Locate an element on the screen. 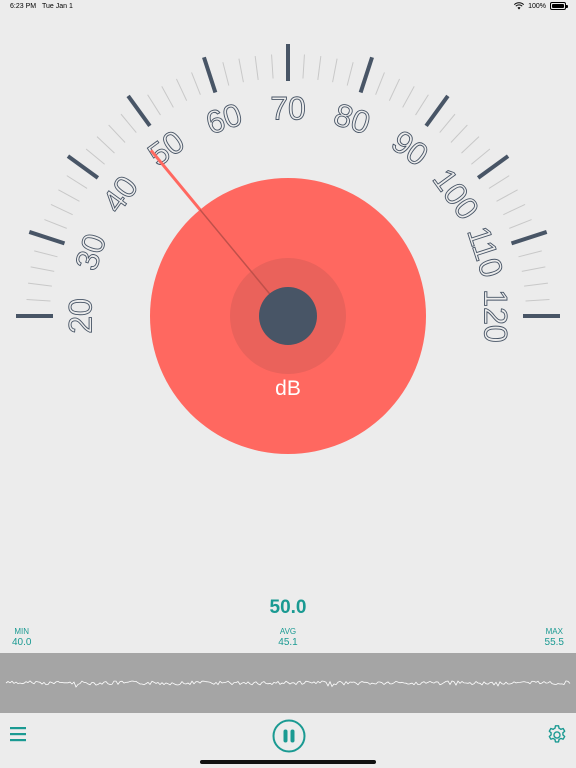  scale-label: 100 is located at coordinates (456, 194).